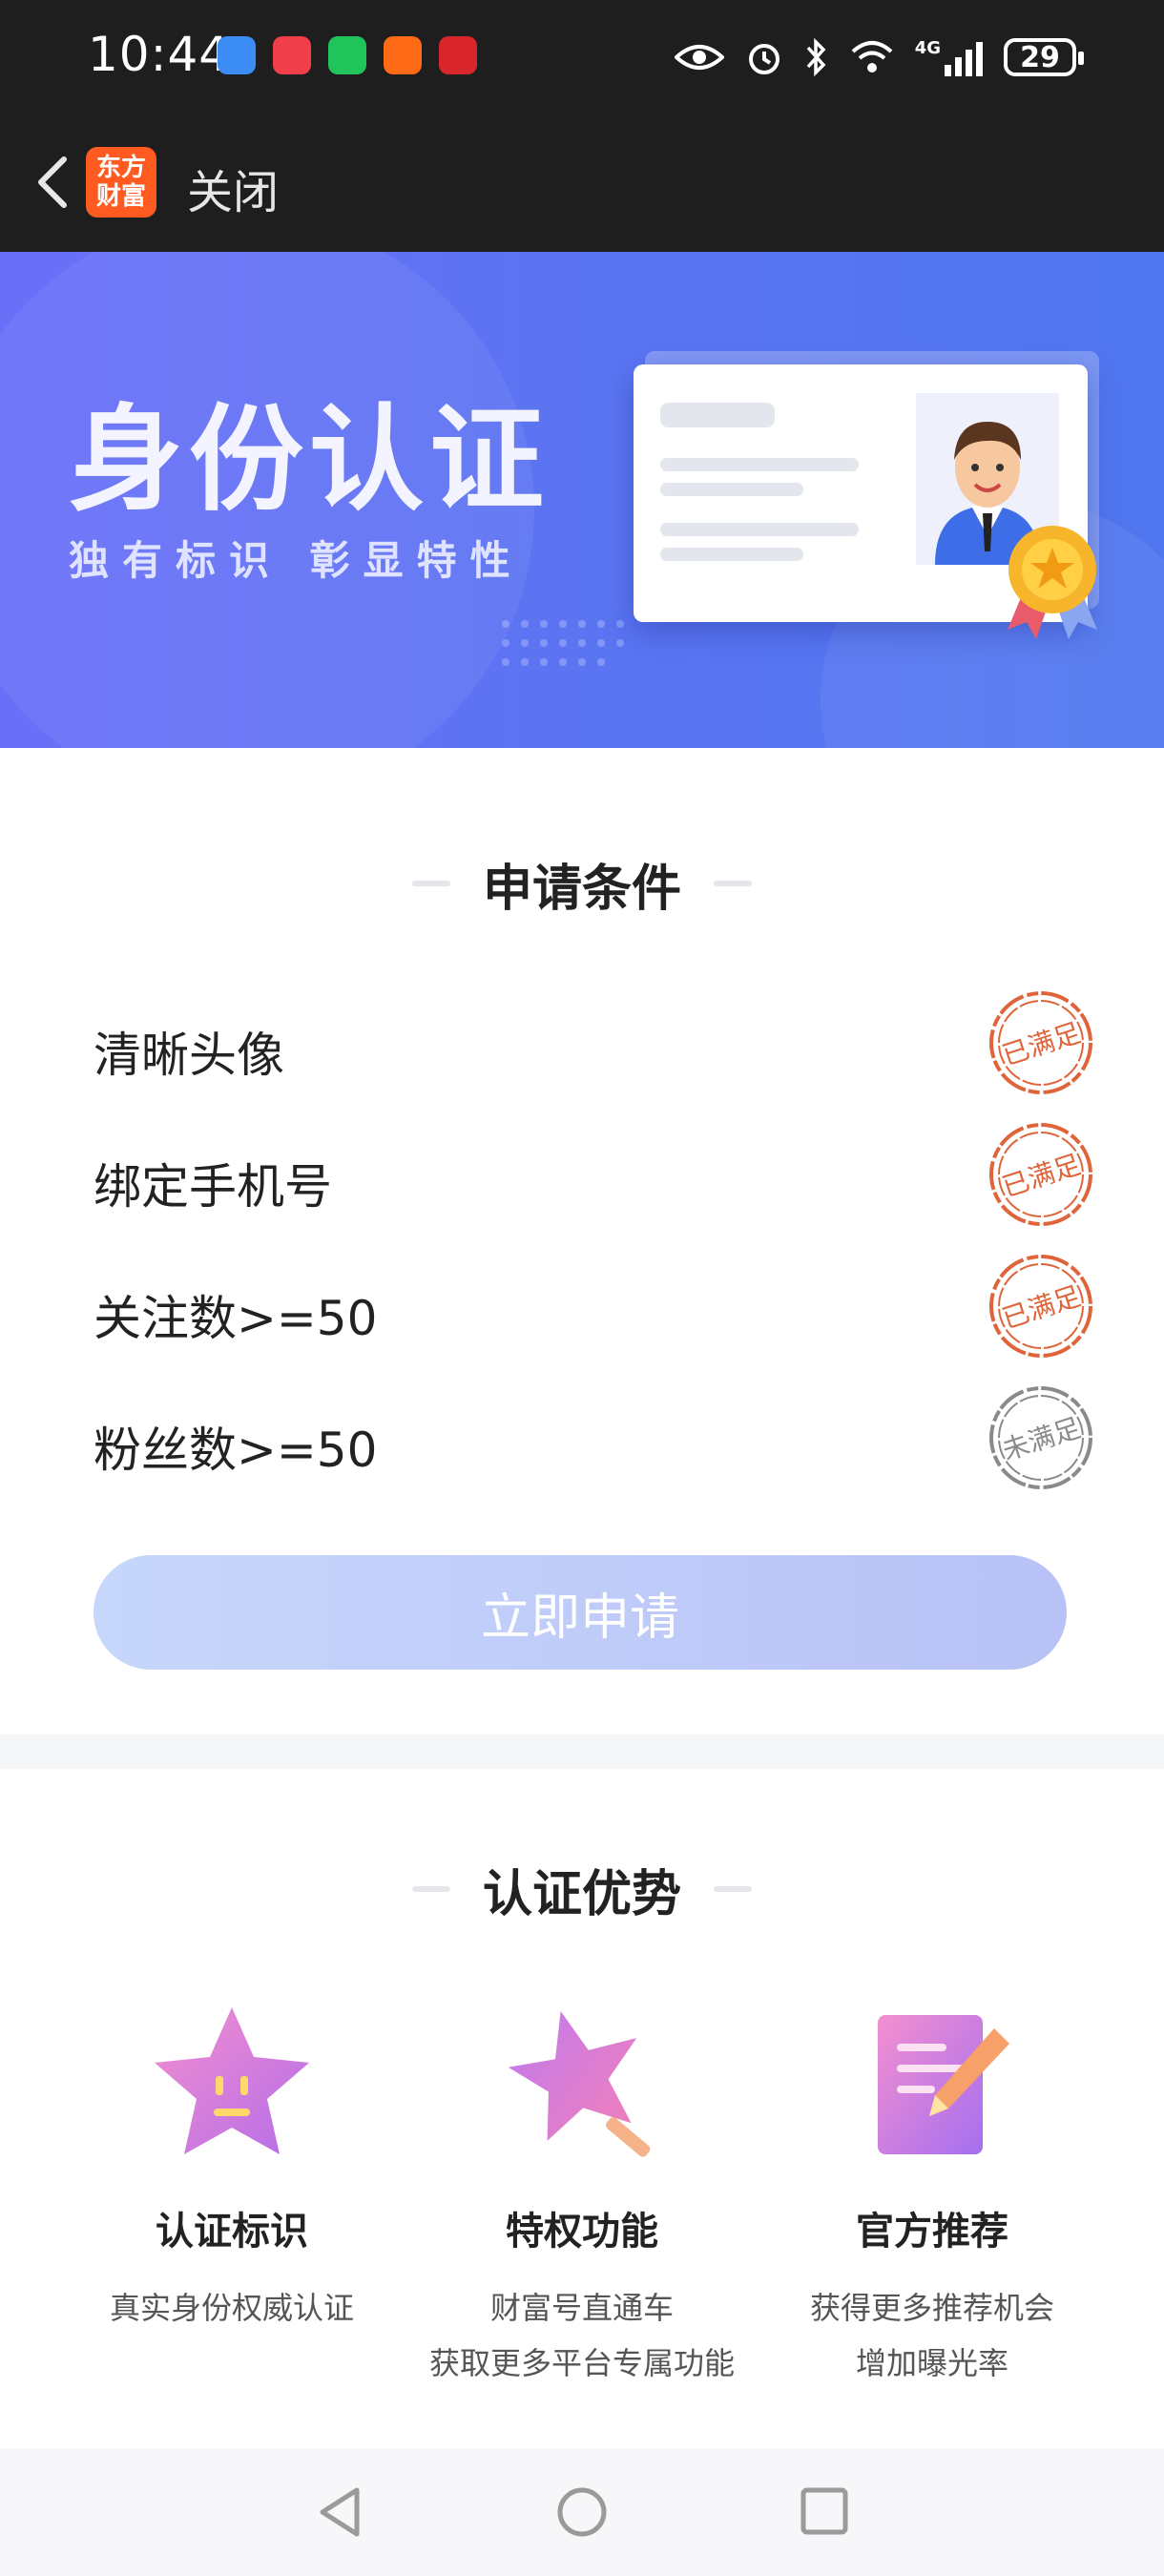 Image resolution: width=1164 pixels, height=2576 pixels. What do you see at coordinates (582, 889) in the screenshot?
I see `conditions-title: 申请条件` at bounding box center [582, 889].